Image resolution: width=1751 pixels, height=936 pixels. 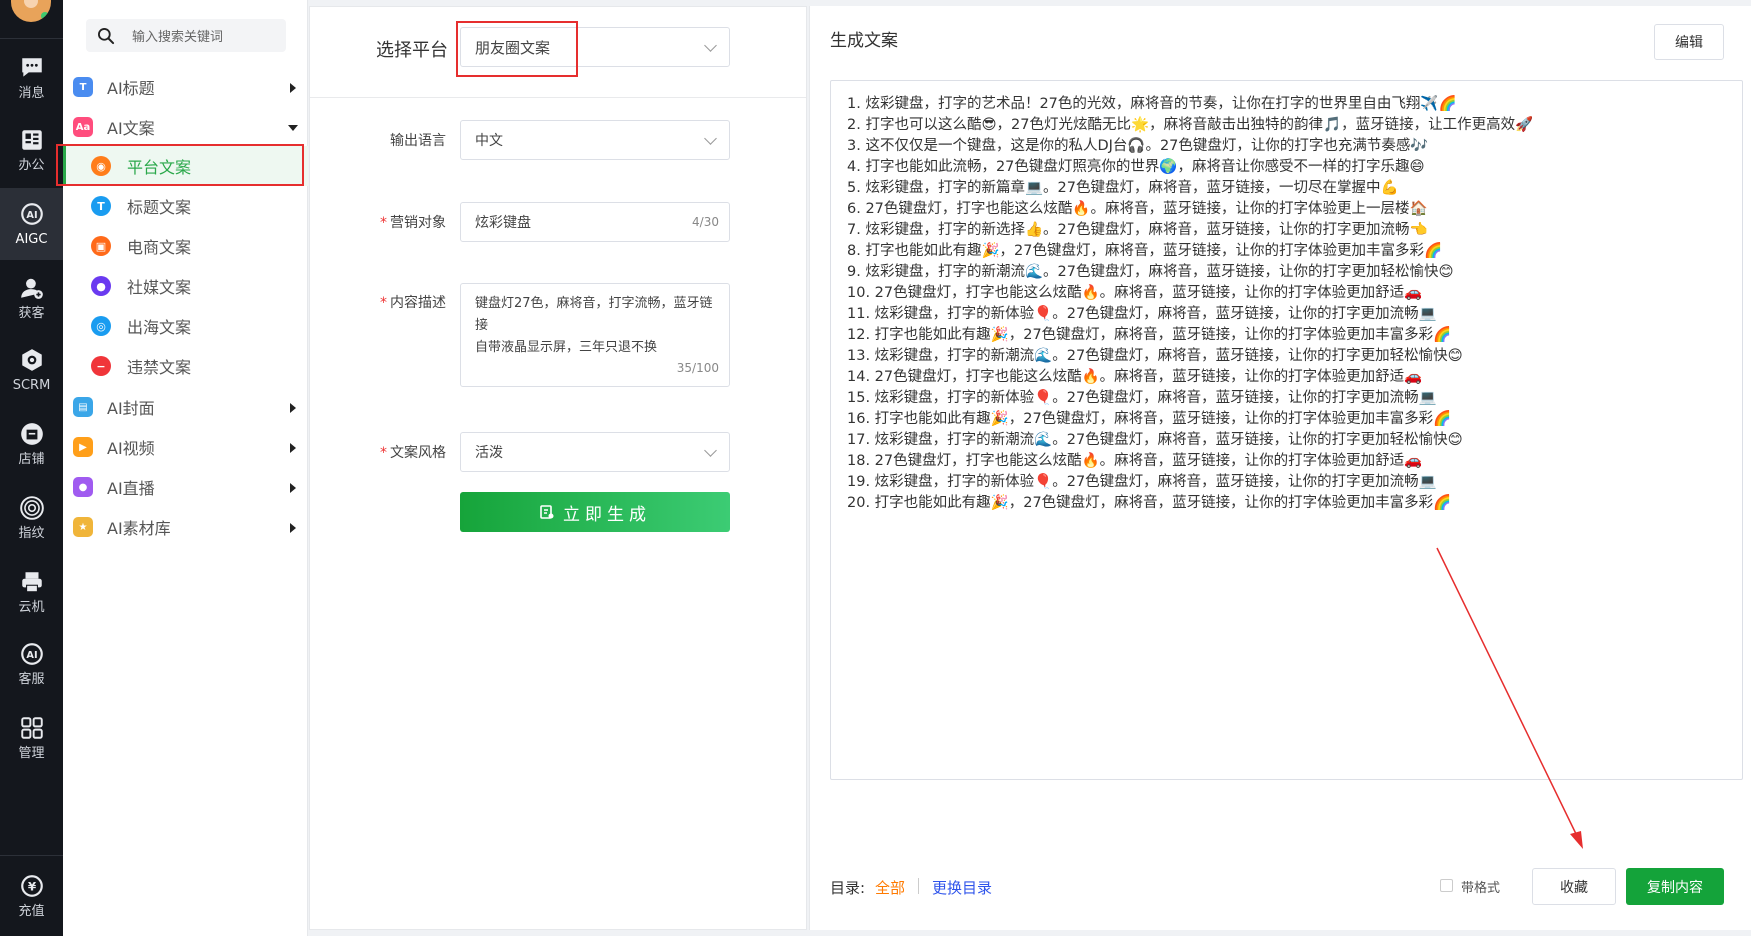 I want to click on grid-icon, so click(x=31, y=728).